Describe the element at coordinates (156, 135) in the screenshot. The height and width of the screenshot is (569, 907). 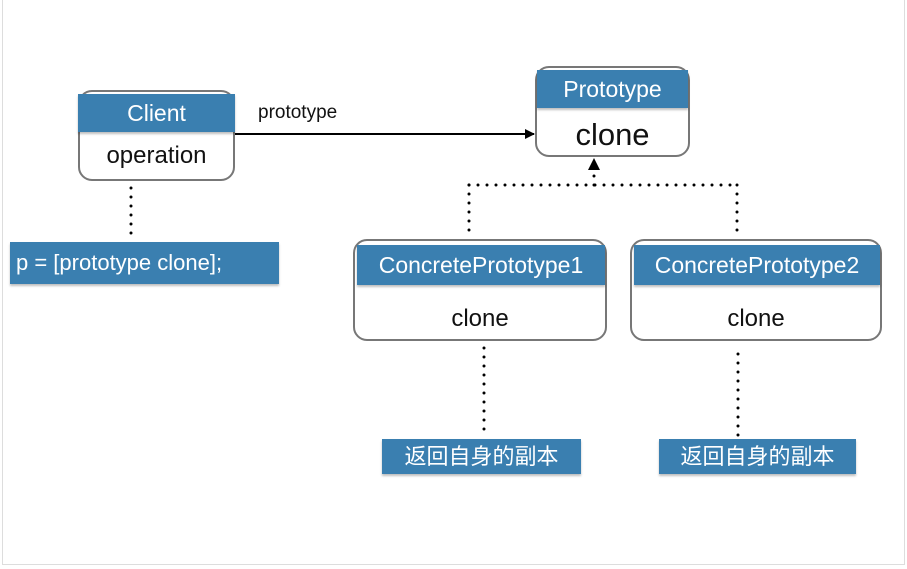
I see `client-class: Client operation` at that location.